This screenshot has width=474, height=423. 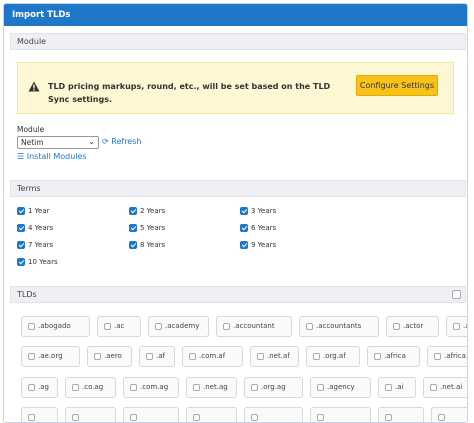 What do you see at coordinates (35, 245) in the screenshot?
I see `term-option: 7 Years` at bounding box center [35, 245].